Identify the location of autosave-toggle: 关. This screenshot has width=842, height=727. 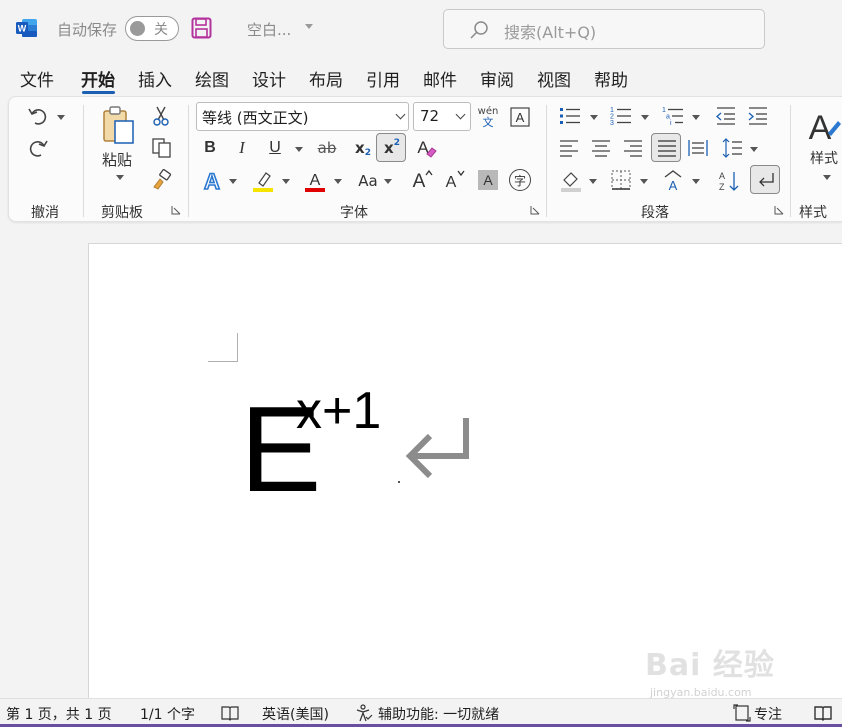
(152, 28).